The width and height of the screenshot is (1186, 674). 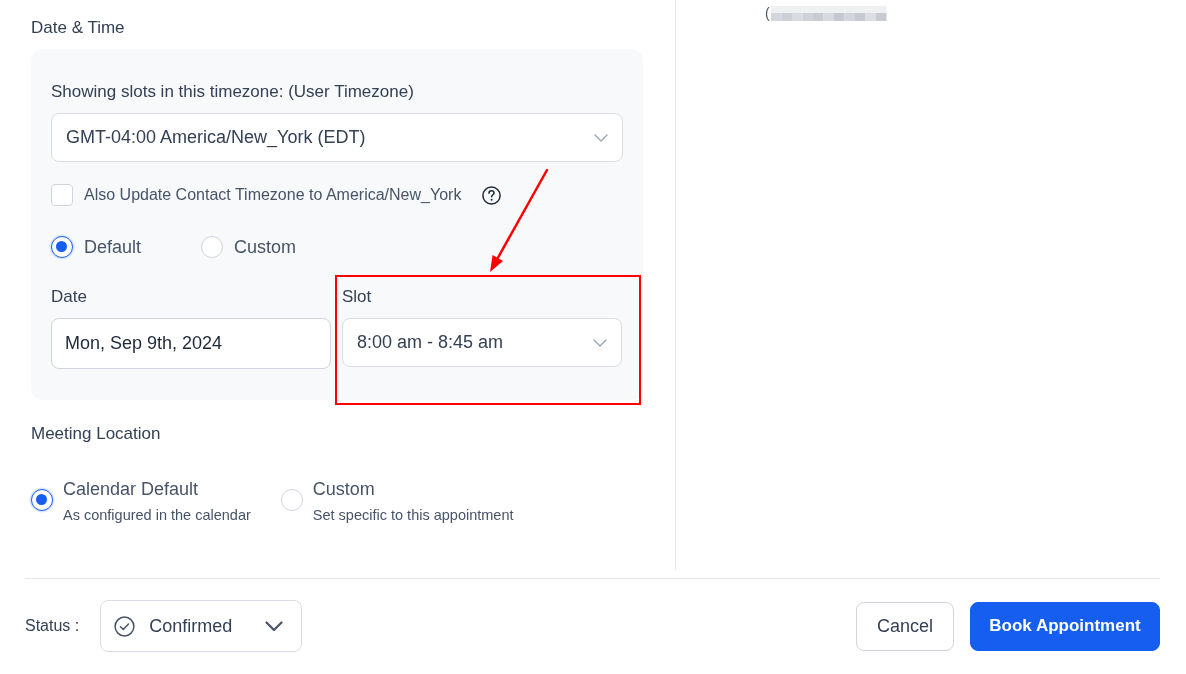 I want to click on radio-label: Default, so click(x=113, y=247).